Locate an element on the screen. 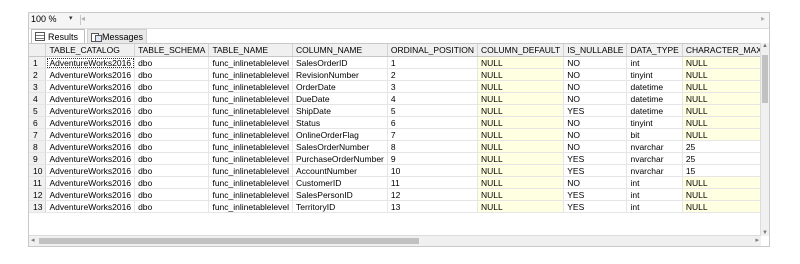  cell-column-name: OnlineOrderFlag is located at coordinates (340, 134).